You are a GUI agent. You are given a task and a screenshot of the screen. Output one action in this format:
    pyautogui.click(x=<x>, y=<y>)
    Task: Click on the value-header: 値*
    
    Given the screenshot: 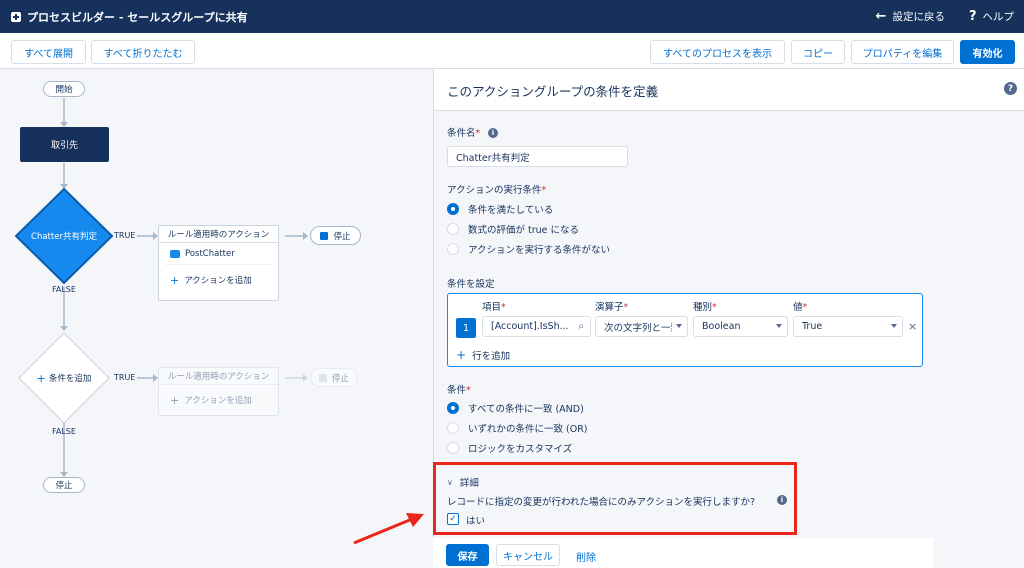 What is the action you would take?
    pyautogui.click(x=800, y=307)
    